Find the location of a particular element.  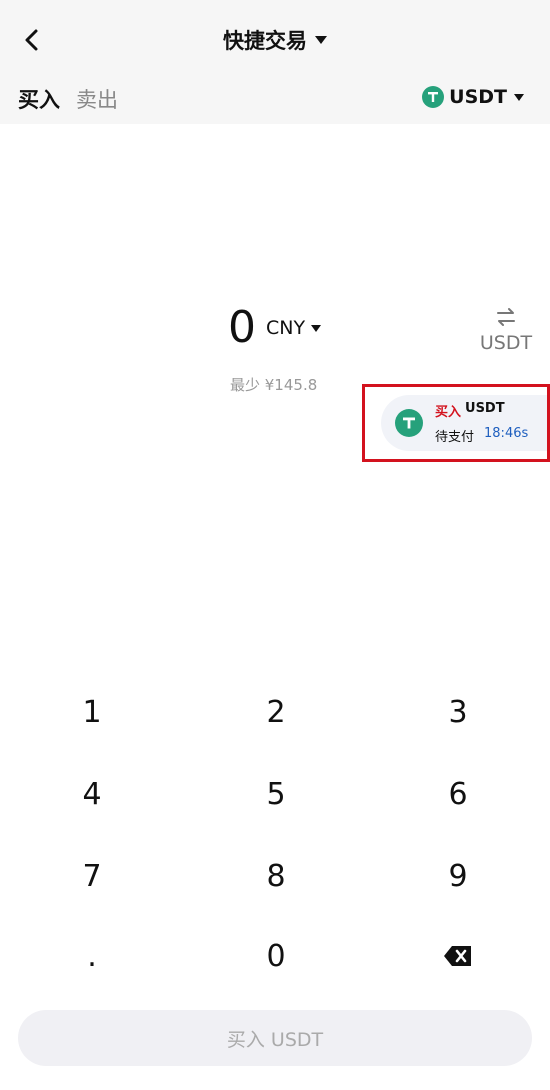

order-side-label: 买入 is located at coordinates (448, 412).